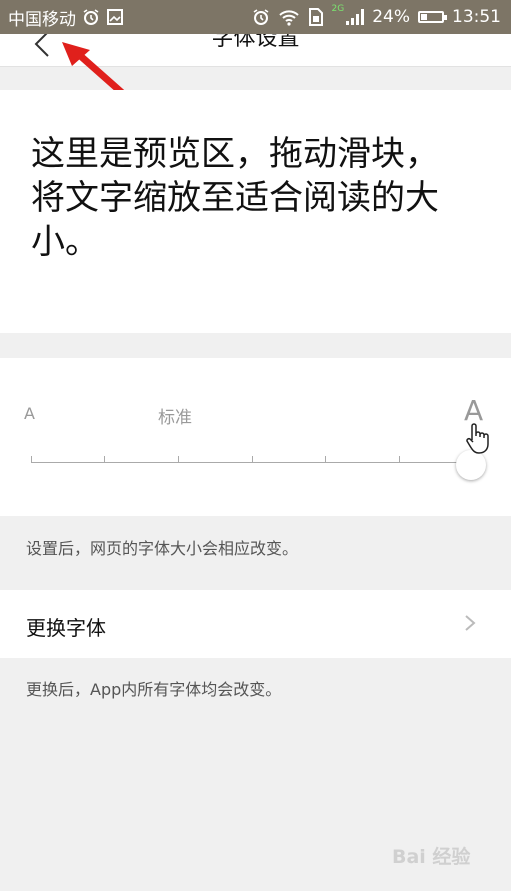  Describe the element at coordinates (431, 857) in the screenshot. I see `watermark: Bai 经验` at that location.